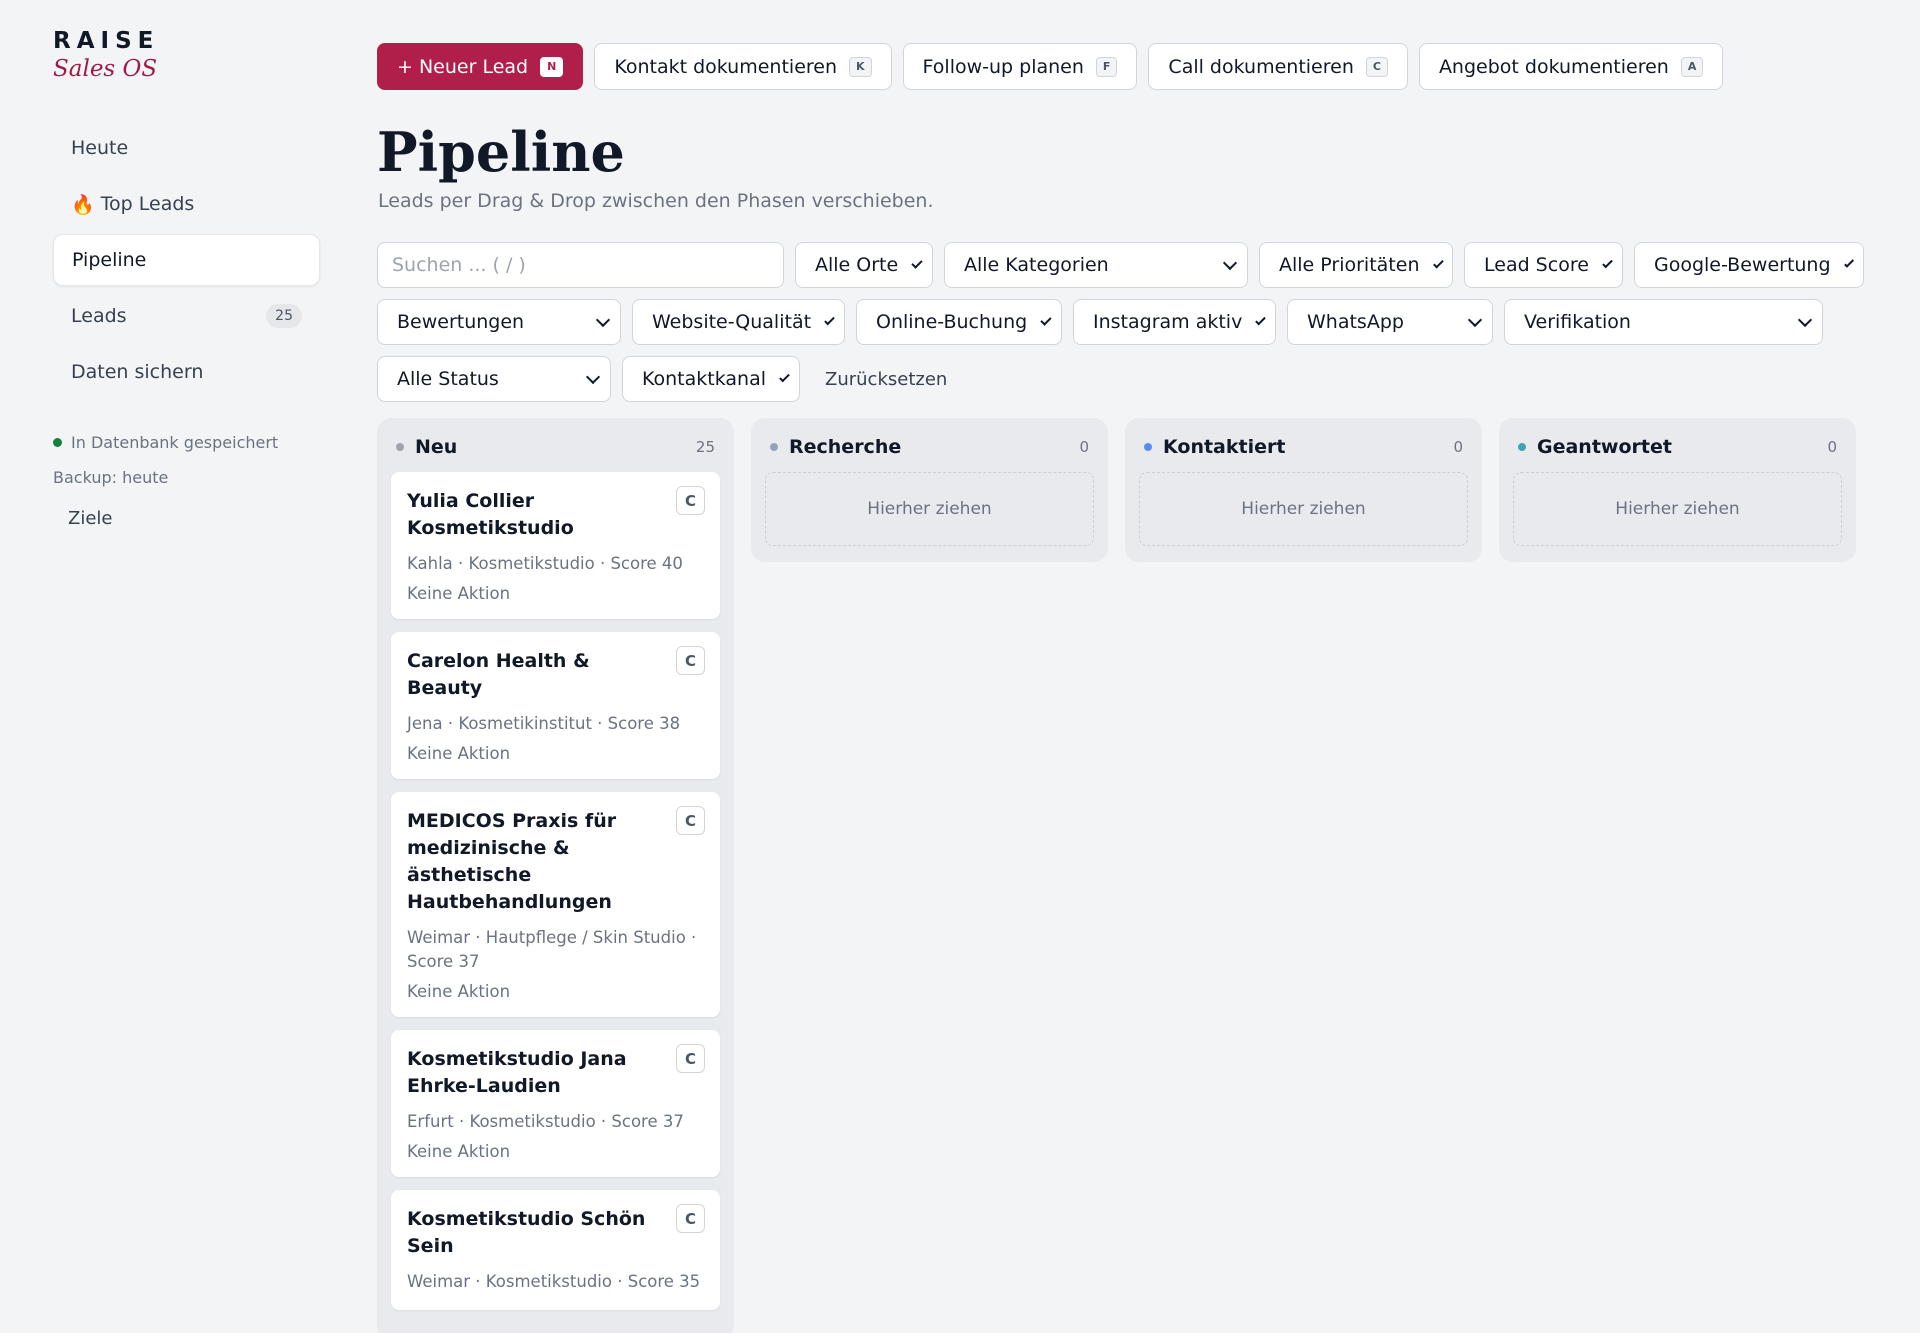  I want to click on column-kontaktiert: Kontaktiert 0 Hierher ziehen, so click(1303, 490).